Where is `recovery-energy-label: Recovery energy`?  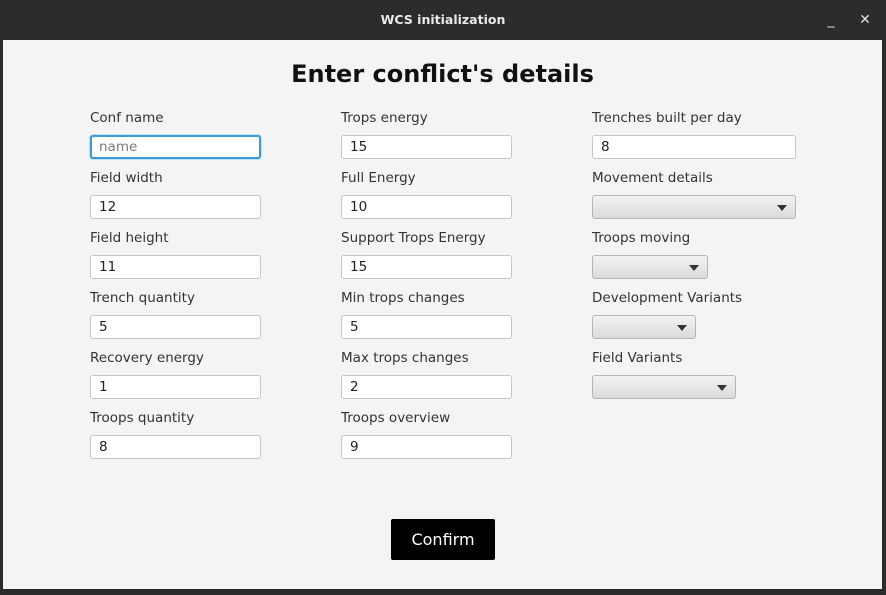
recovery-energy-label: Recovery energy is located at coordinates (147, 358).